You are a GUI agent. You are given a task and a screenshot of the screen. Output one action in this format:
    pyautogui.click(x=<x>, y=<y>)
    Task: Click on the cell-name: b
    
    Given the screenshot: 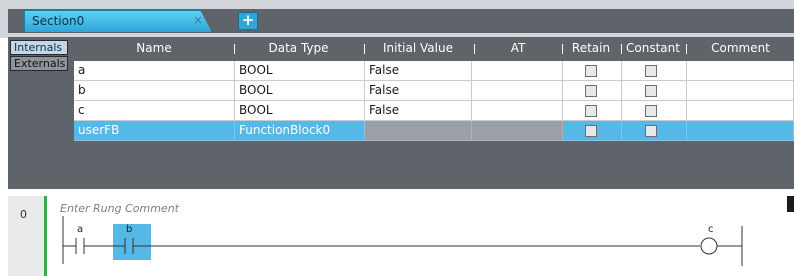 What is the action you would take?
    pyautogui.click(x=154, y=91)
    